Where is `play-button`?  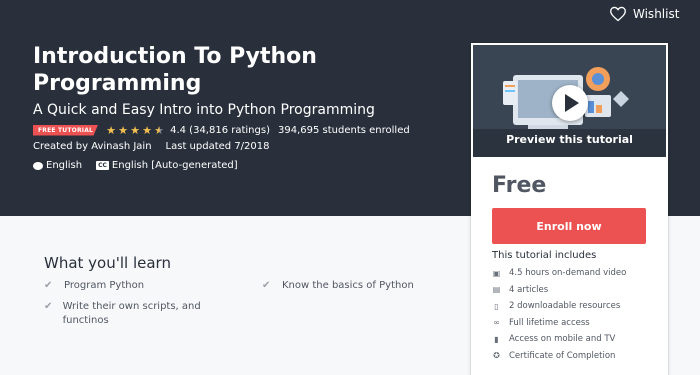
play-button is located at coordinates (570, 103).